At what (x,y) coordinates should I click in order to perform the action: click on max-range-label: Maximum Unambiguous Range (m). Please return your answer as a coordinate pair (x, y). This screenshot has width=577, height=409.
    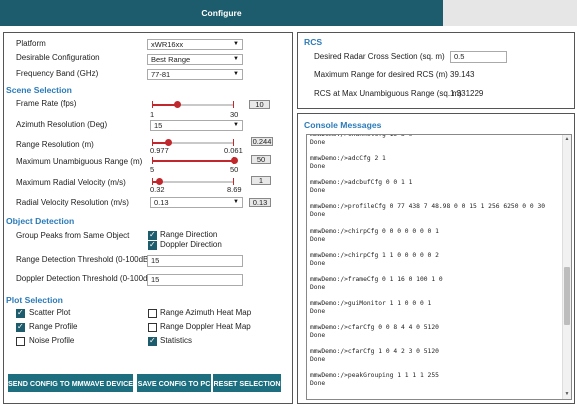
    Looking at the image, I should click on (79, 161).